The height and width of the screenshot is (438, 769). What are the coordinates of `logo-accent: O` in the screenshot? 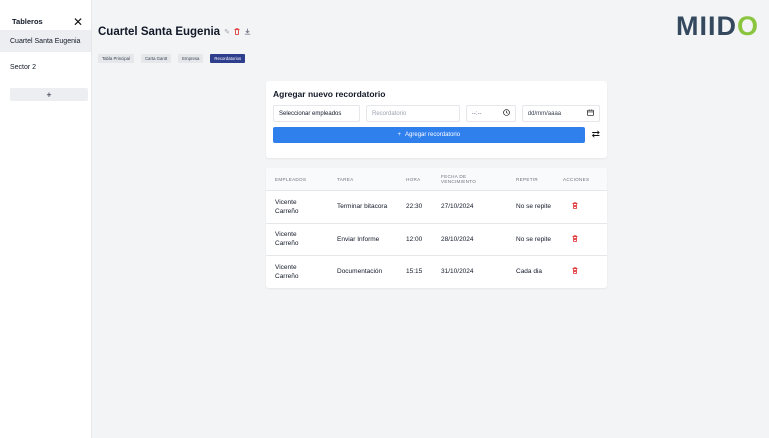 It's located at (748, 26).